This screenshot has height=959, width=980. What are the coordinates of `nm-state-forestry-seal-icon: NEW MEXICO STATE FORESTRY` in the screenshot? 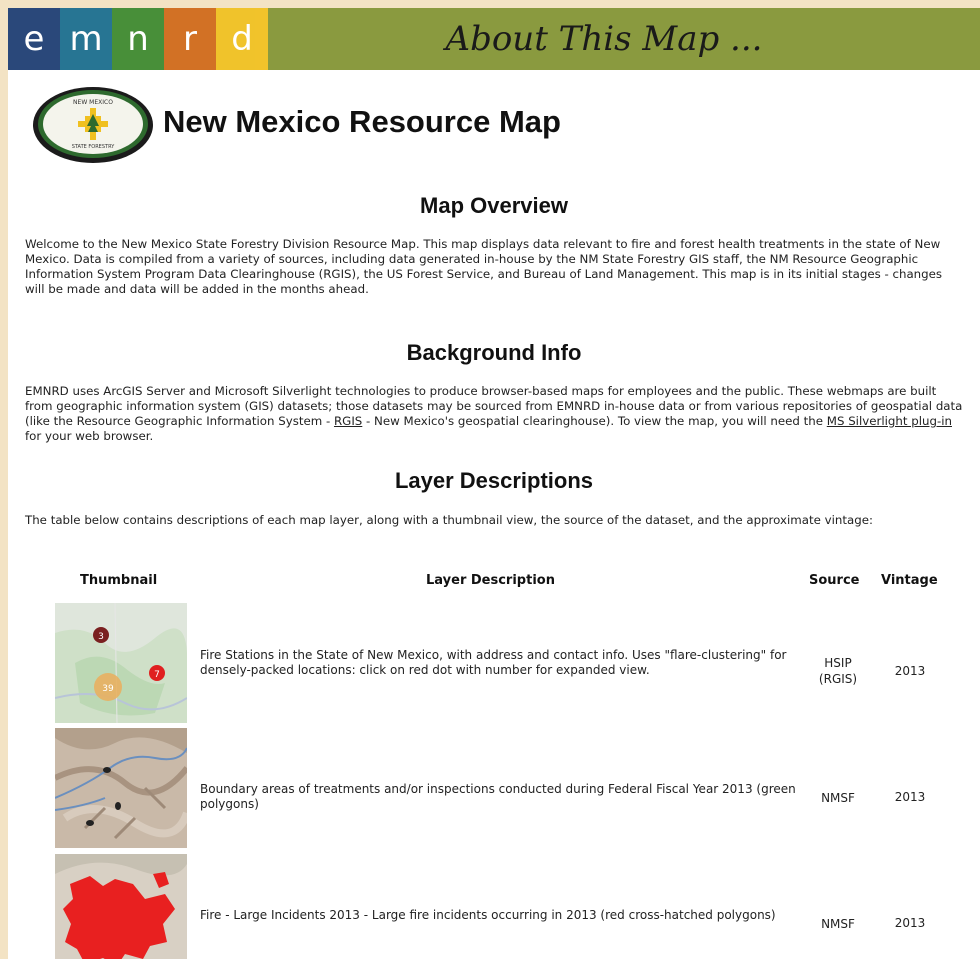 It's located at (93, 125).